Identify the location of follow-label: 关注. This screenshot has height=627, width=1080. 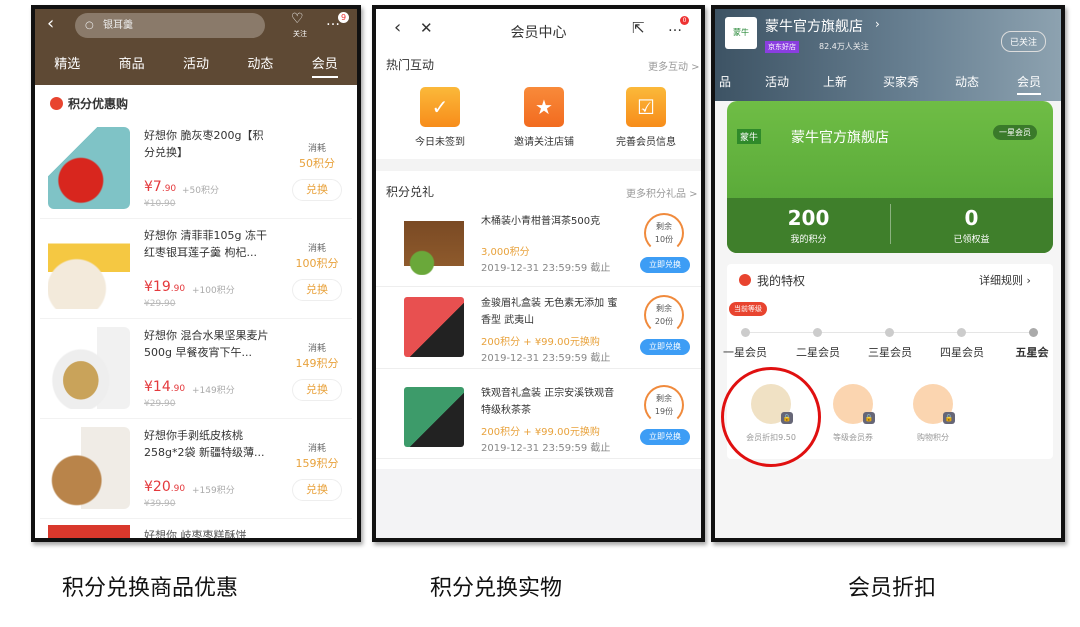
(300, 34).